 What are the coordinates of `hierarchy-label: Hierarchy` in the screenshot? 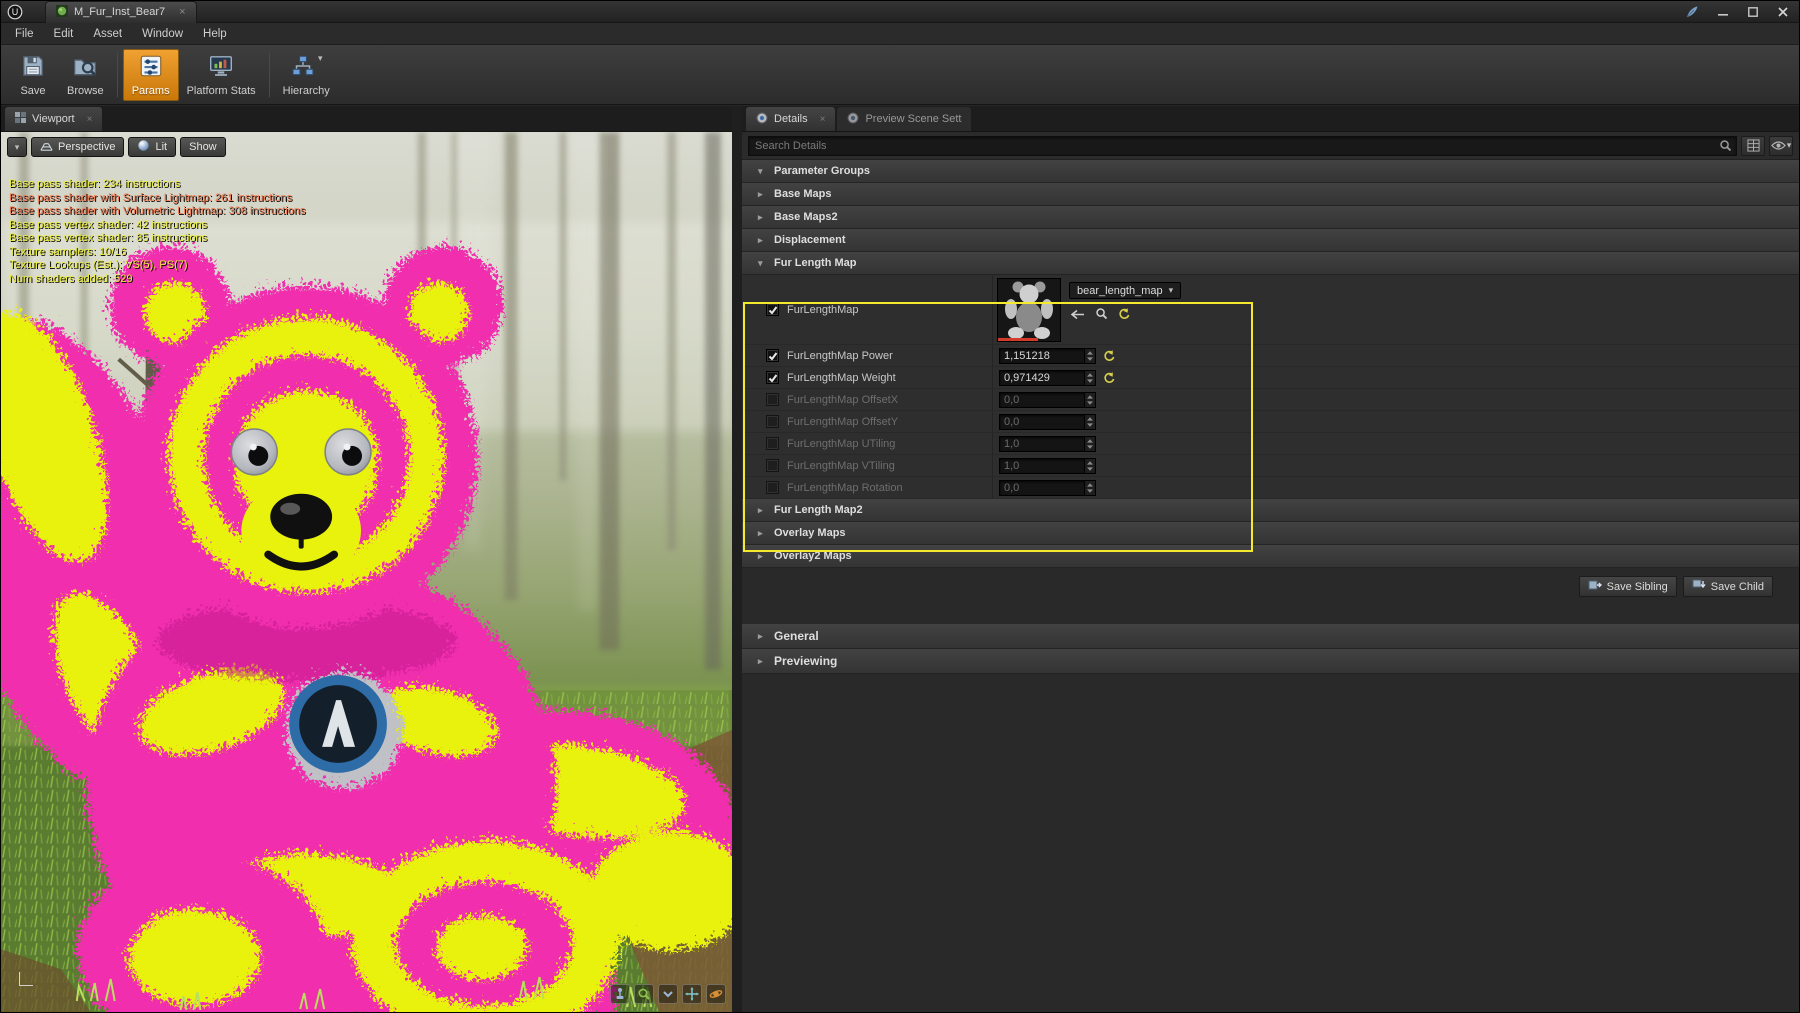 It's located at (306, 90).